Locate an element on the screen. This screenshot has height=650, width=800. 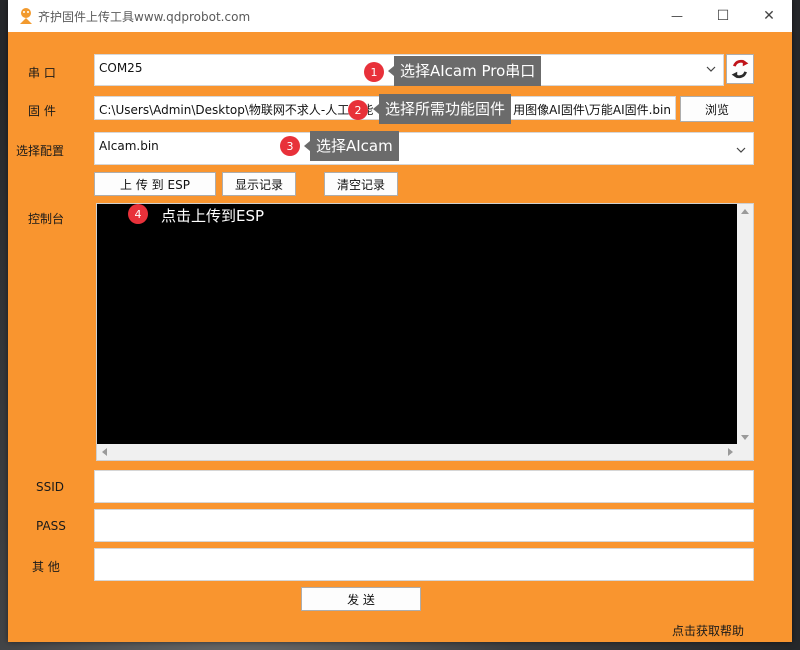
other-input is located at coordinates (424, 564).